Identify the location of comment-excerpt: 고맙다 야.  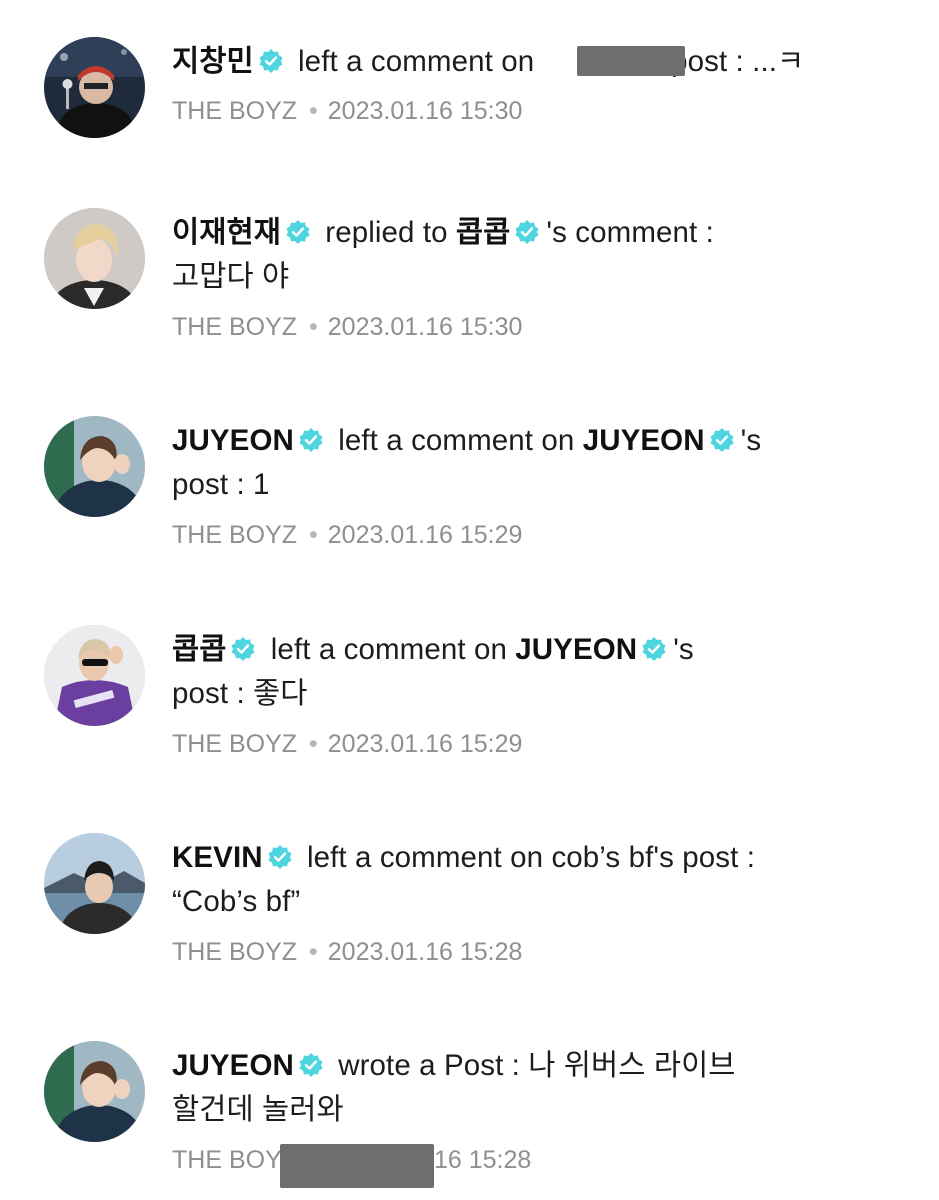
(231, 276).